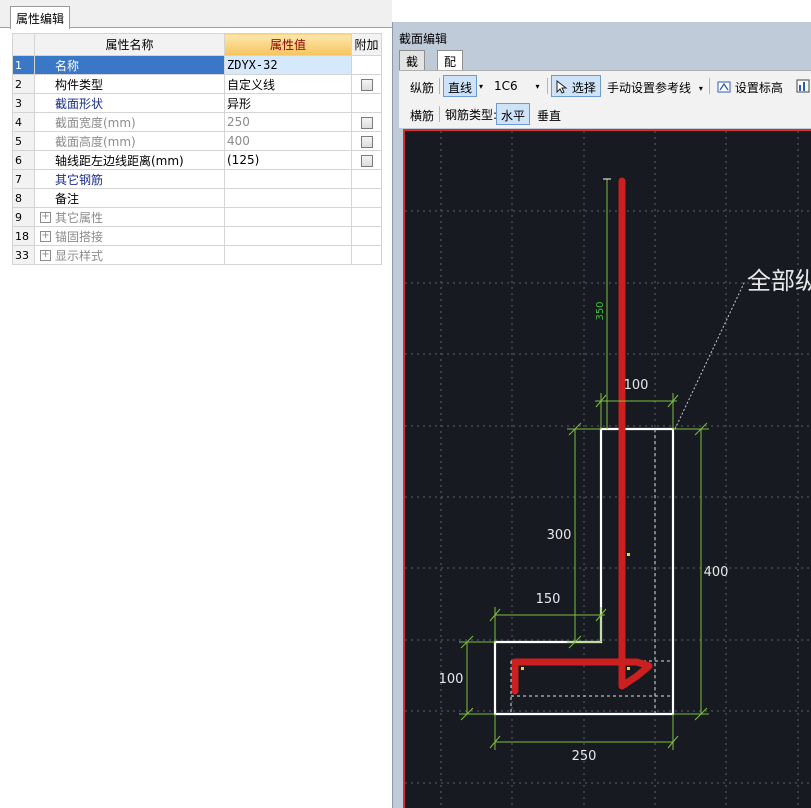 This screenshot has width=811, height=808. I want to click on row-number: 5, so click(23, 141).